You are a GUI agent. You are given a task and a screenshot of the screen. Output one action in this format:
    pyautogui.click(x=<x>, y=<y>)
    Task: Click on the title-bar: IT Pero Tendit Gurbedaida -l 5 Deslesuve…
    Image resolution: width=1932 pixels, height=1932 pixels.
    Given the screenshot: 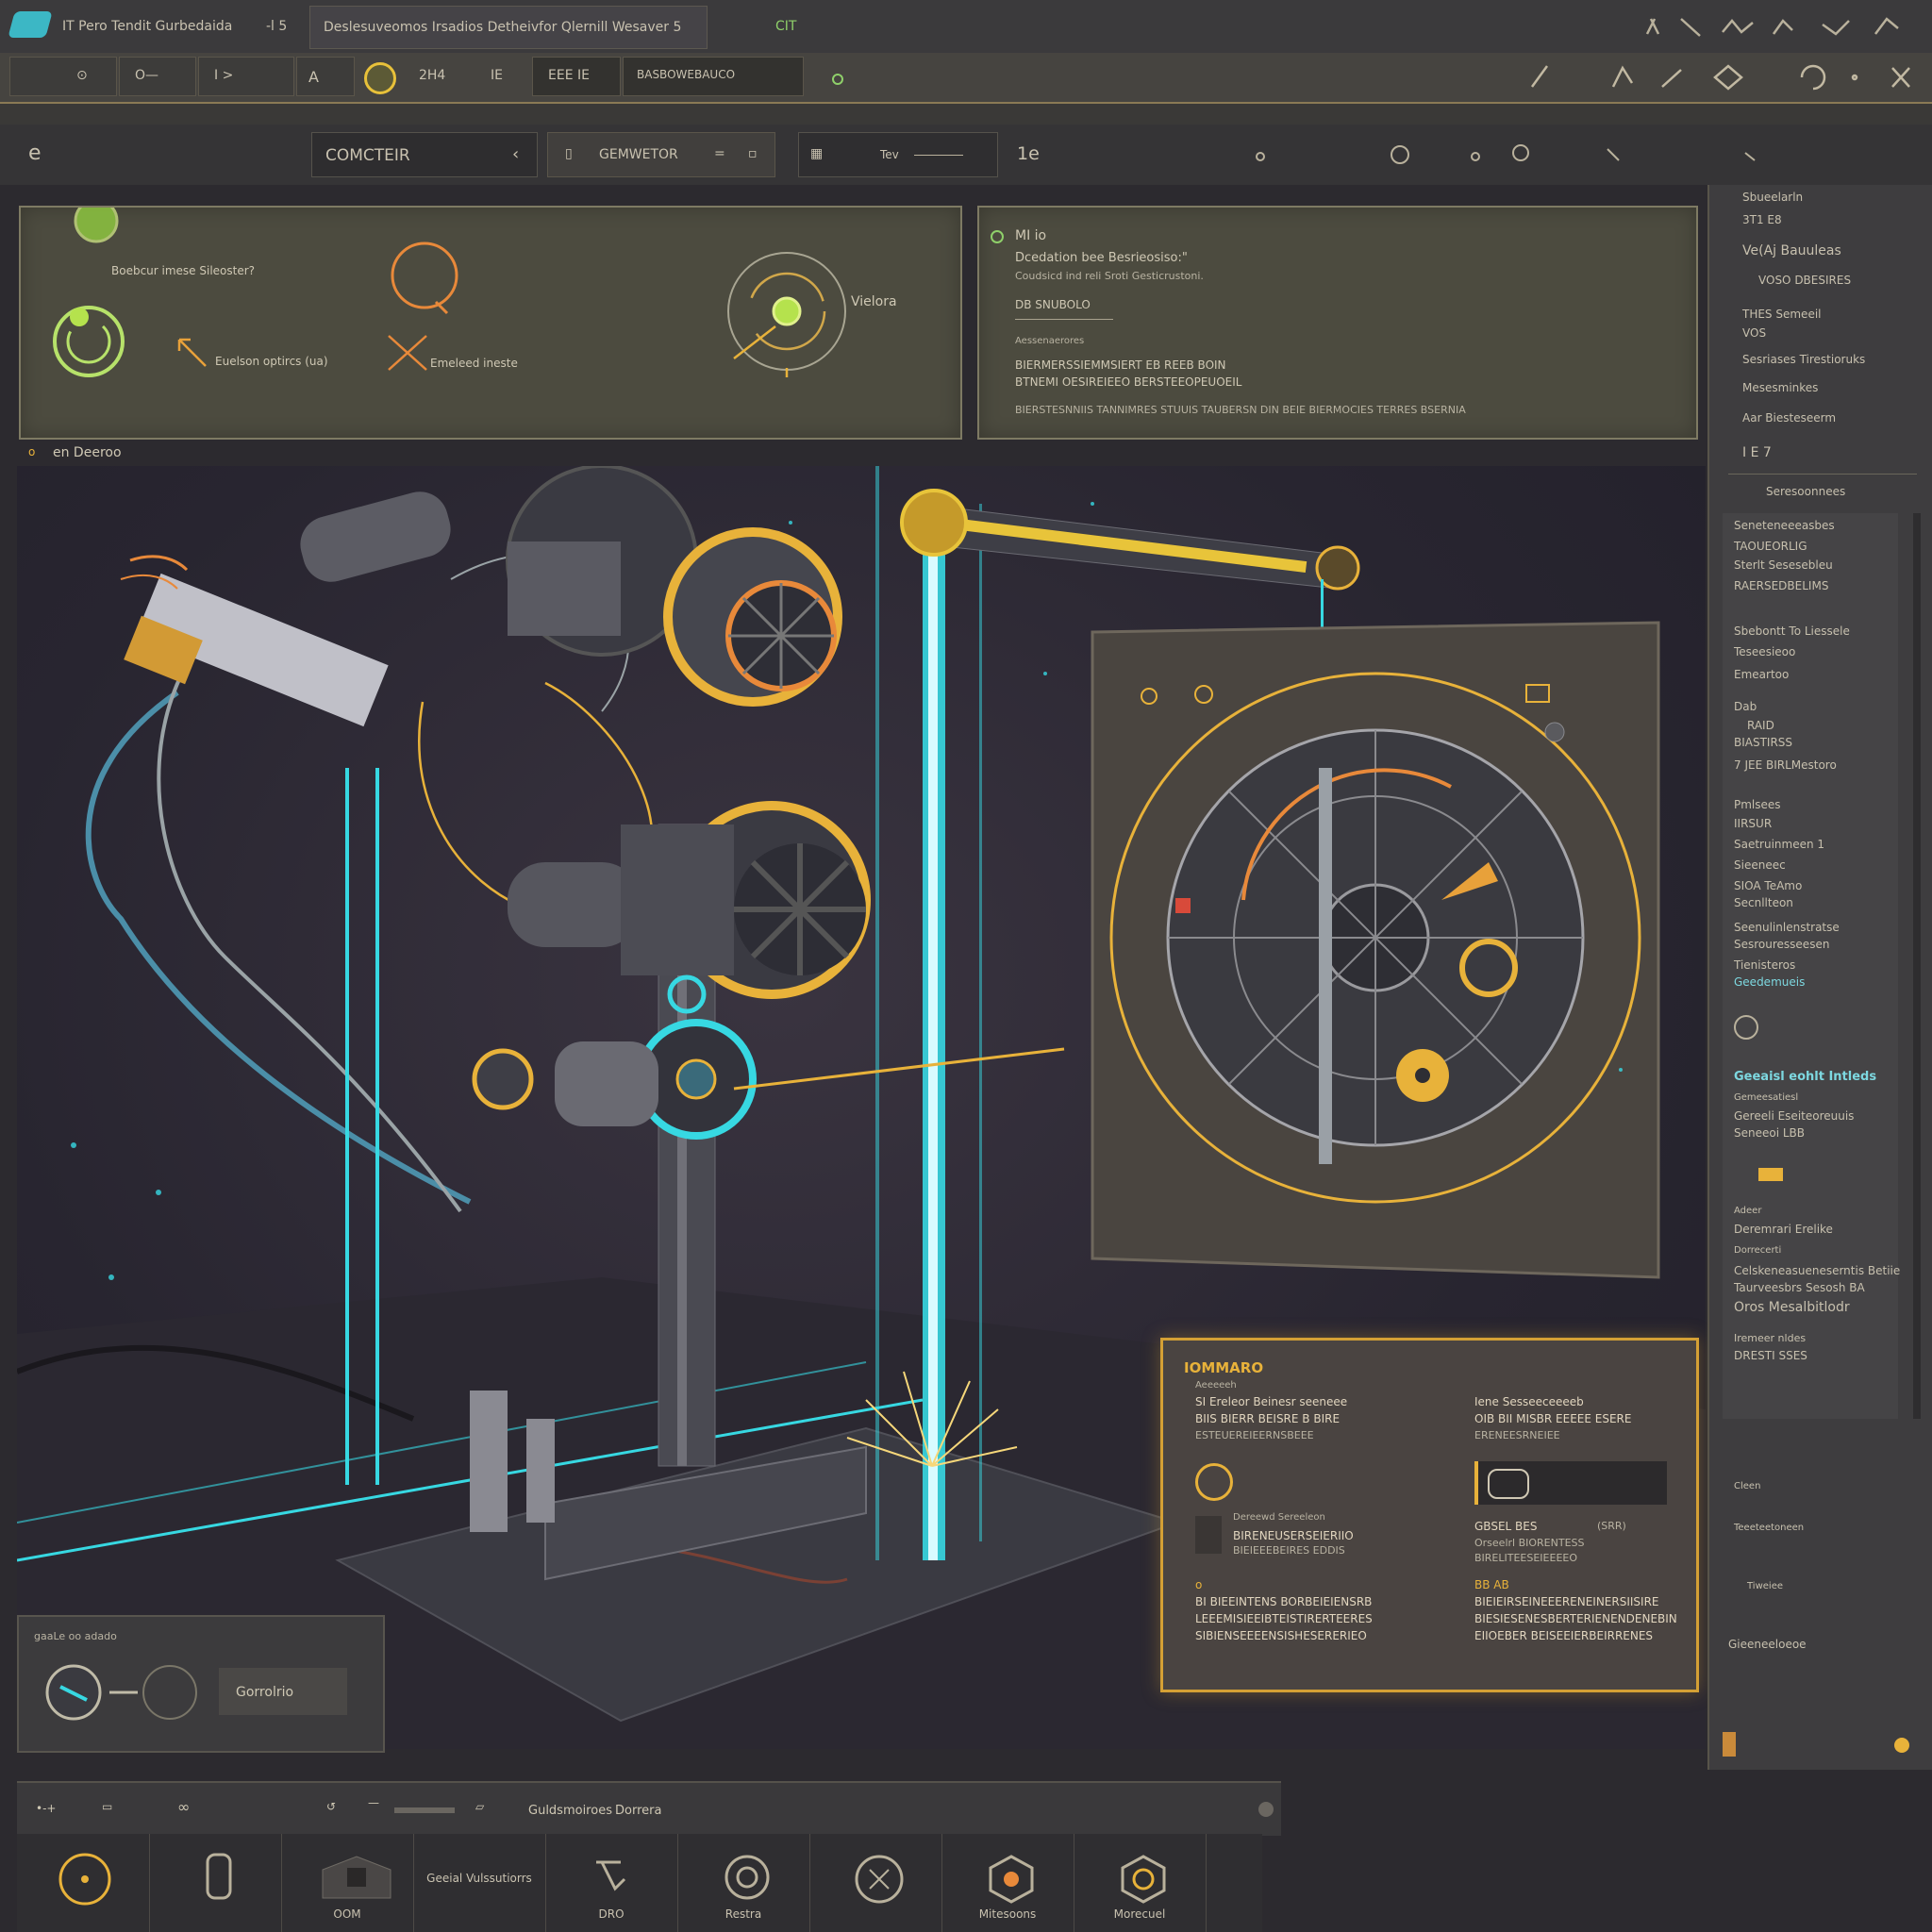 What is the action you would take?
    pyautogui.click(x=966, y=27)
    